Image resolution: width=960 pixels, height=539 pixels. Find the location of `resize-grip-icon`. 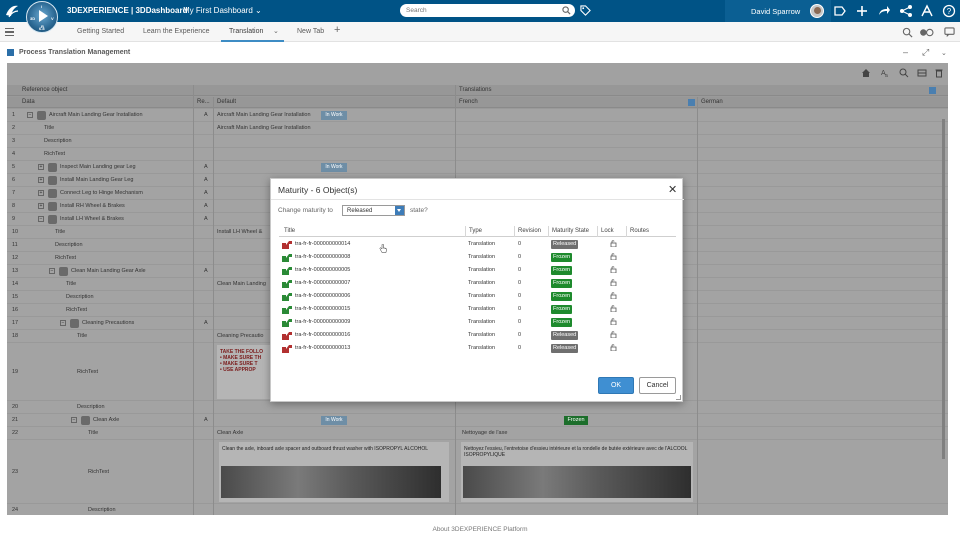

resize-grip-icon is located at coordinates (678, 397).